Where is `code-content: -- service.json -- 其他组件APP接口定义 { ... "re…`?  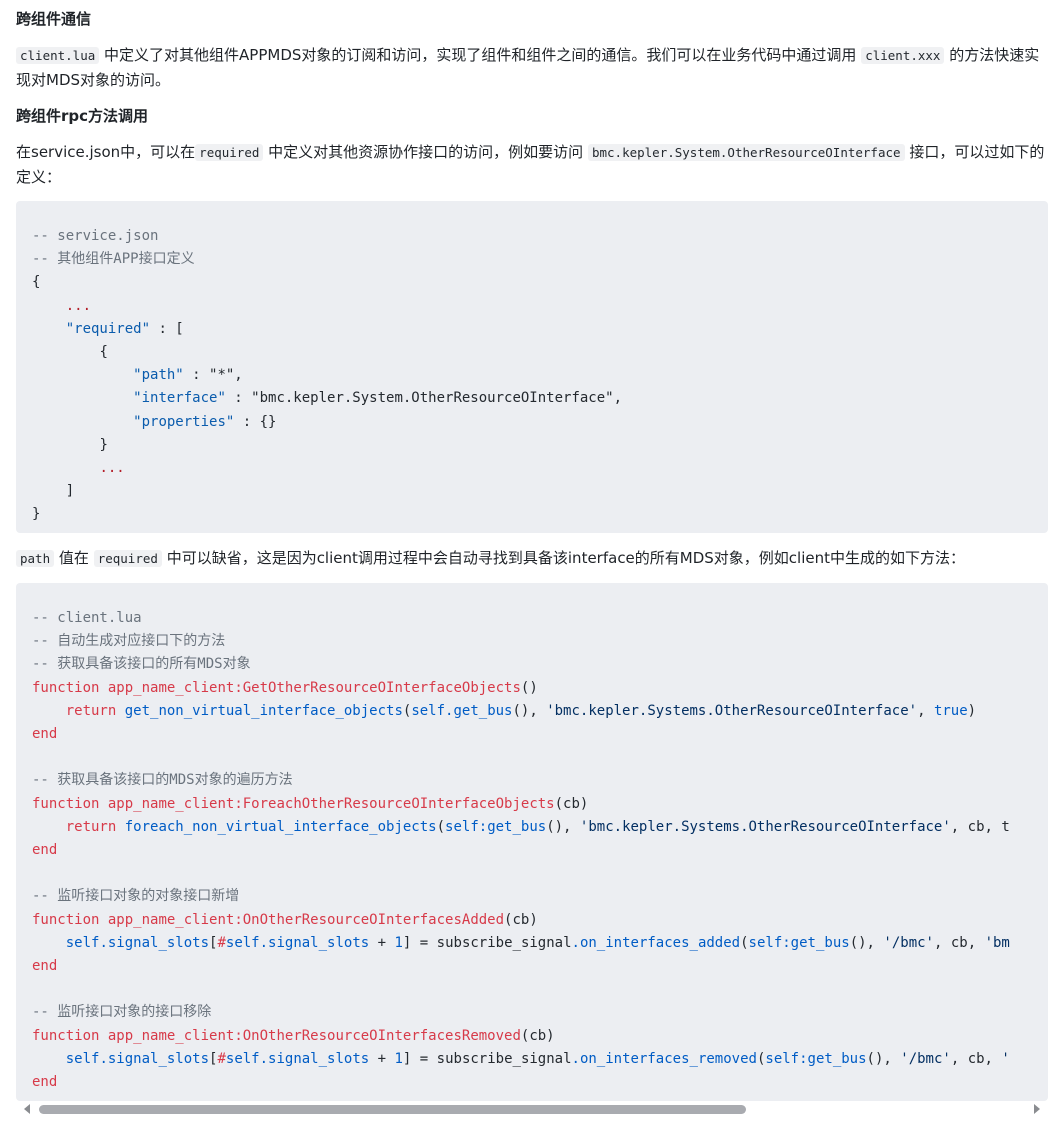 code-content: -- service.json -- 其他组件APP接口定义 { ... "re… is located at coordinates (327, 375).